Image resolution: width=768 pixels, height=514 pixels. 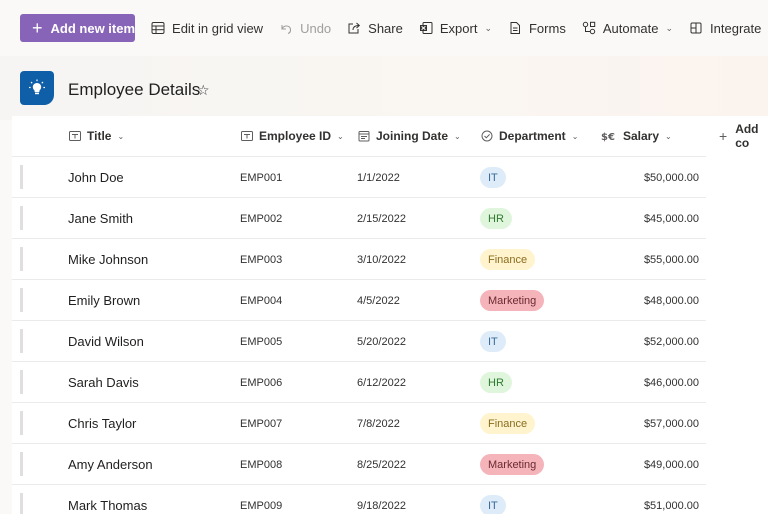 What do you see at coordinates (261, 464) in the screenshot?
I see `cell-employee-id: EMP008` at bounding box center [261, 464].